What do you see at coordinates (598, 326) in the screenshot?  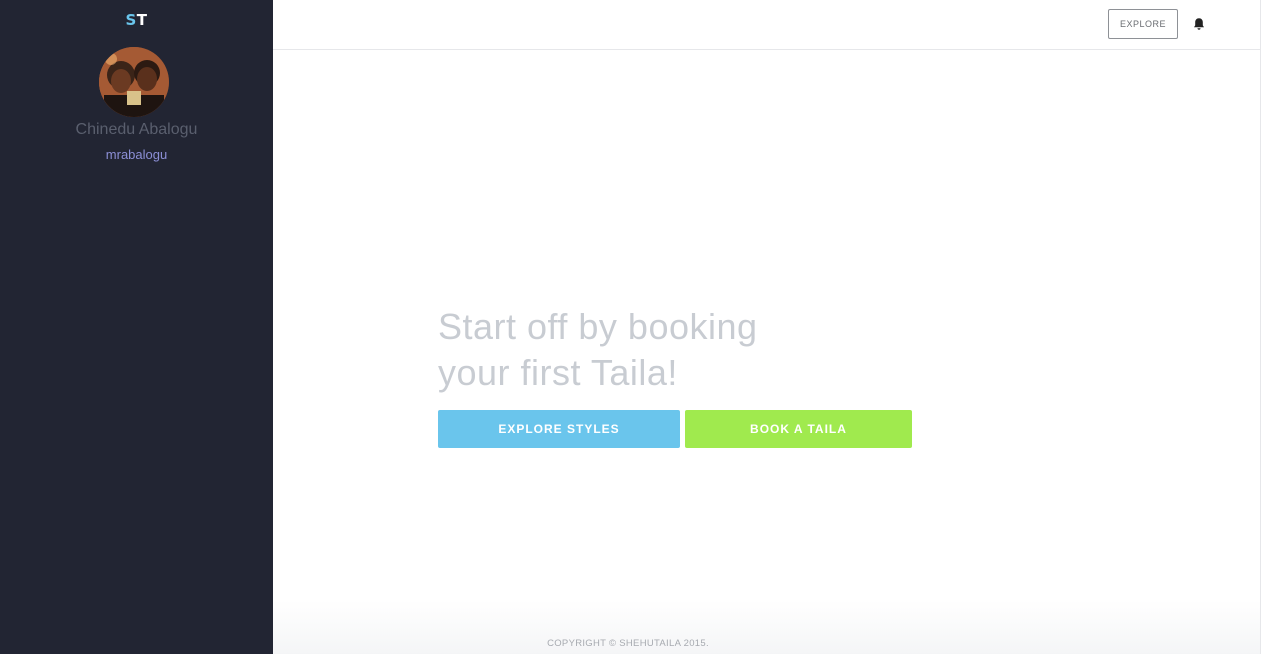 I see `headline-line-1: Start off by booking` at bounding box center [598, 326].